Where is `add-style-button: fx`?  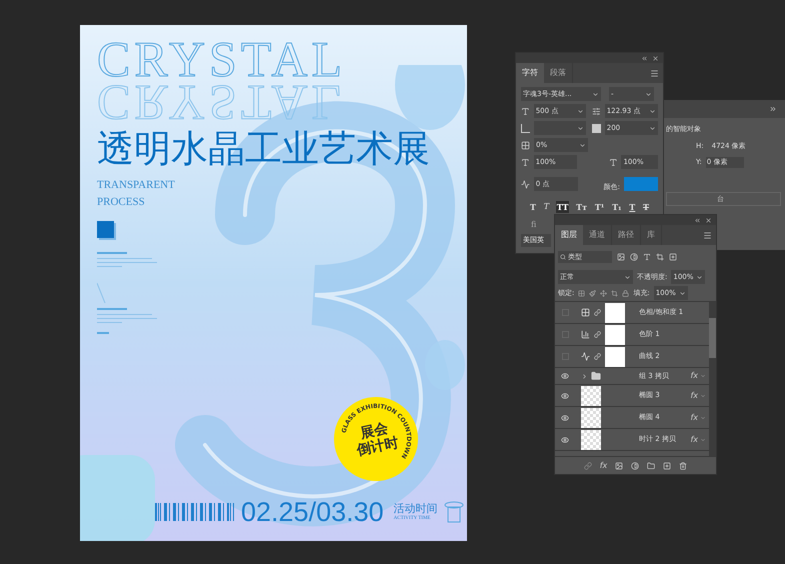 add-style-button: fx is located at coordinates (604, 465).